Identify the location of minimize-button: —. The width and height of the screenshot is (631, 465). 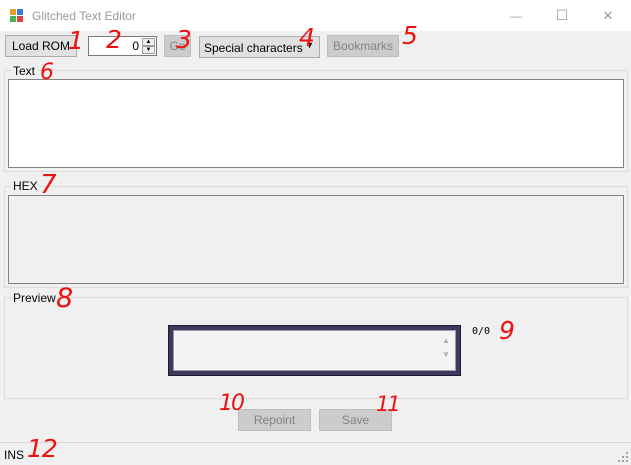
(516, 15).